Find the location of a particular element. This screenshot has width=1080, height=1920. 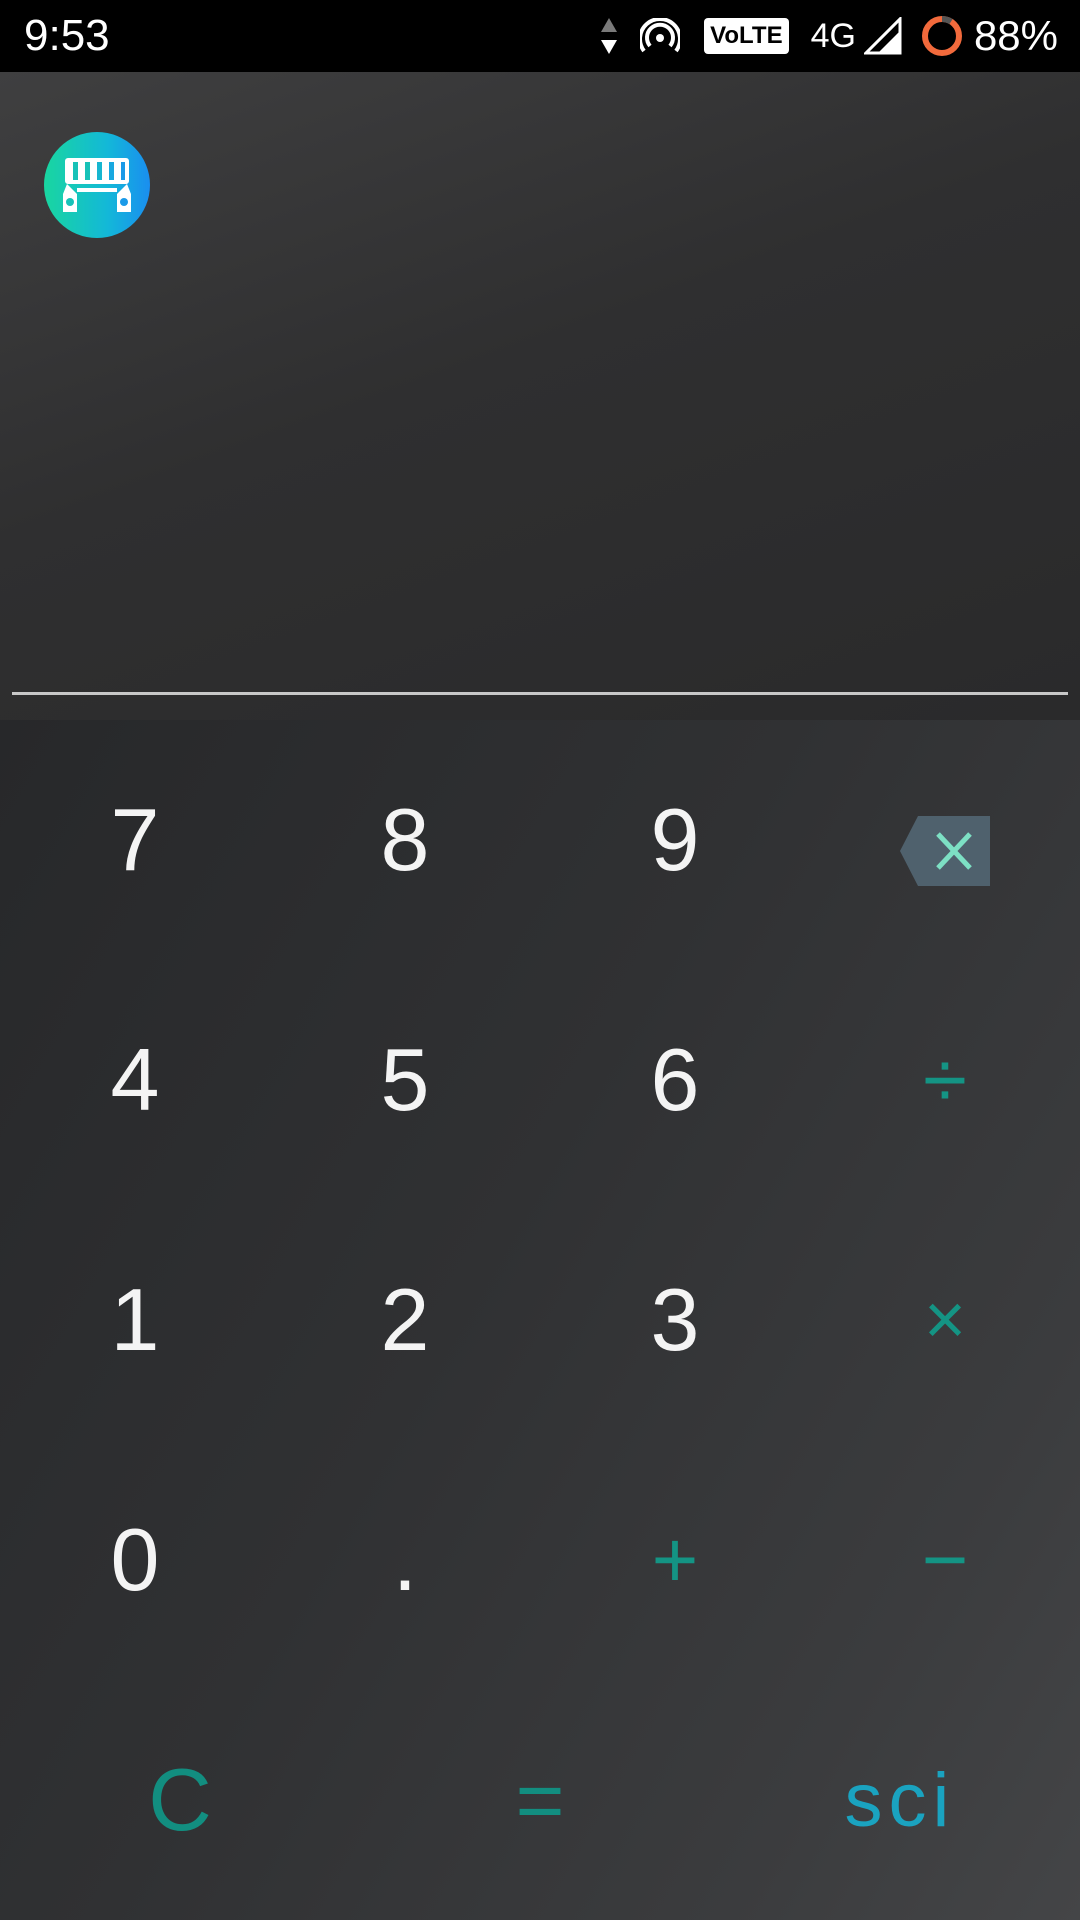

equals-button: = is located at coordinates (540, 1800).